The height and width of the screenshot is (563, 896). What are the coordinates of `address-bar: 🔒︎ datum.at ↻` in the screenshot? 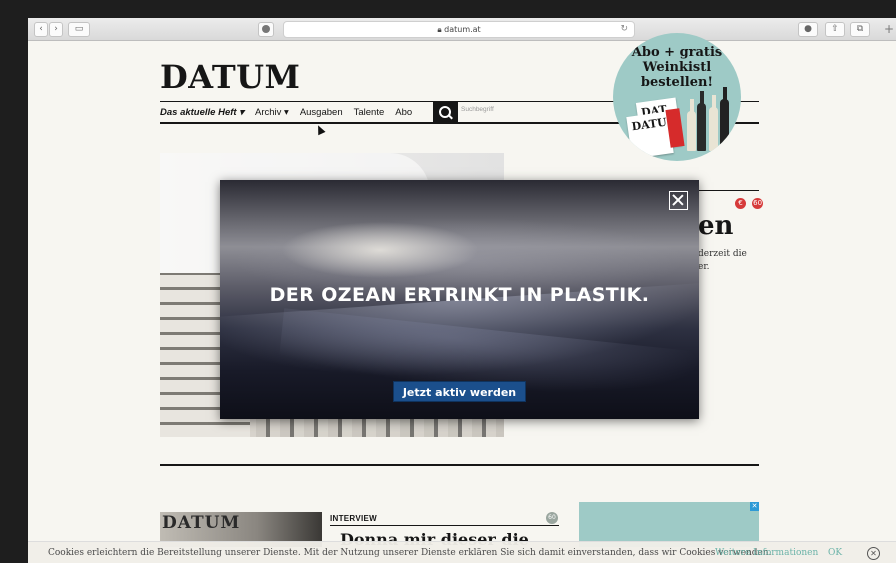 It's located at (459, 29).